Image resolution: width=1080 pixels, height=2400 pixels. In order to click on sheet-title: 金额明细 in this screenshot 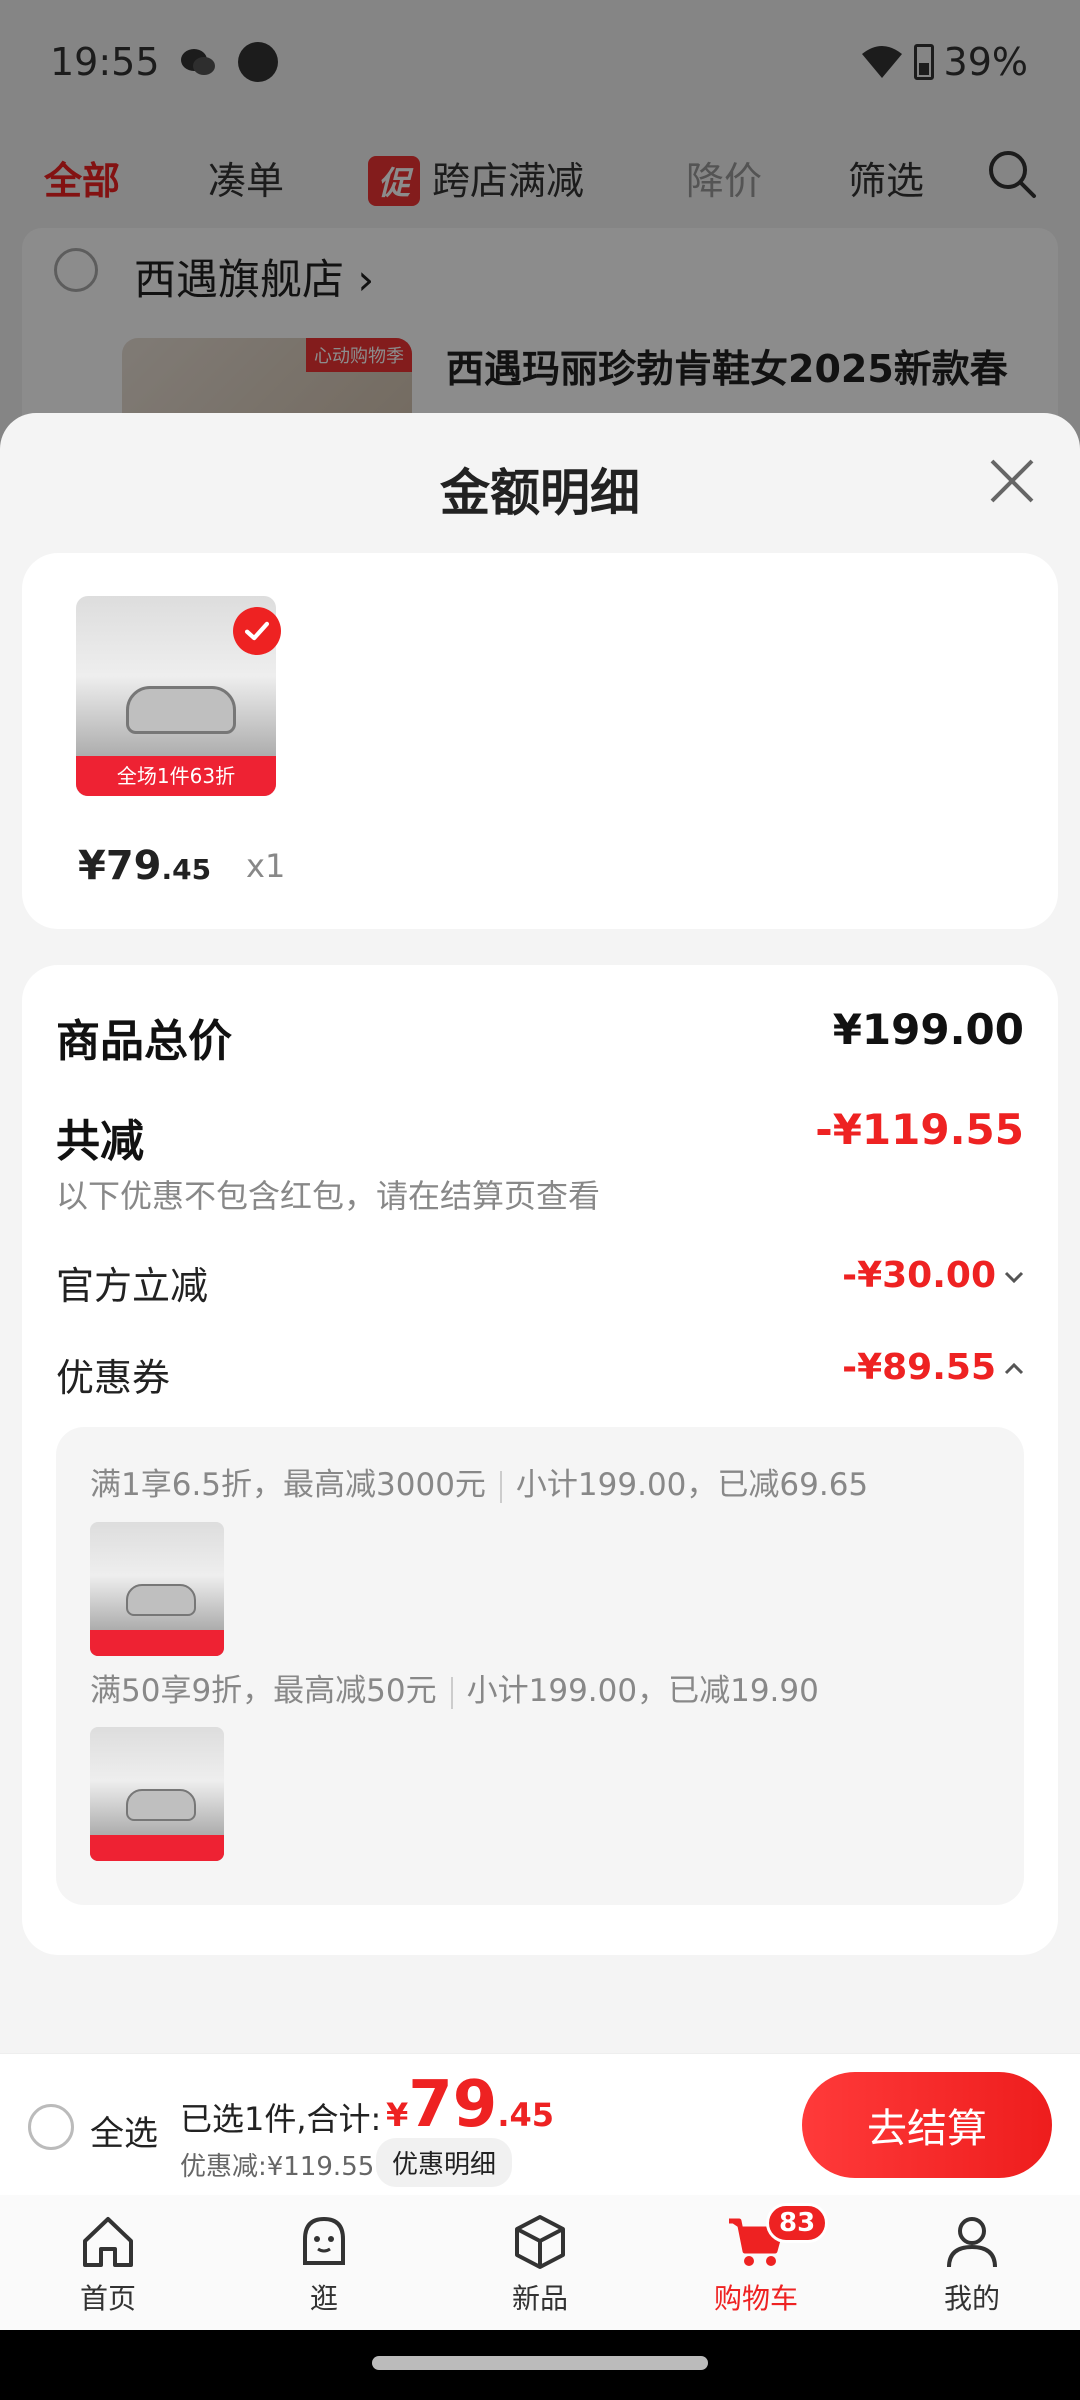, I will do `click(540, 493)`.